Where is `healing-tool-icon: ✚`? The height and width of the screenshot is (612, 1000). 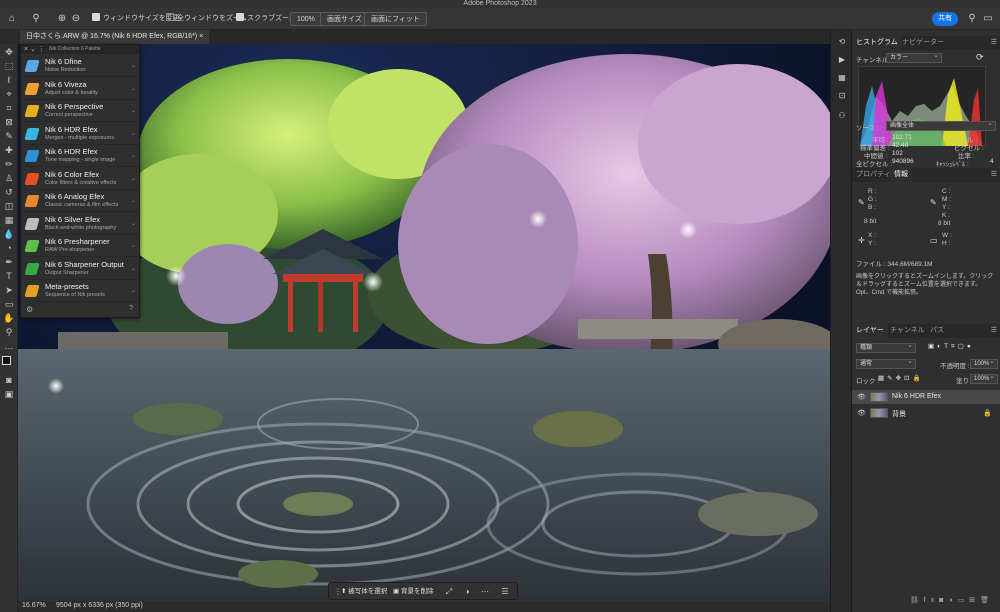
healing-tool-icon: ✚ is located at coordinates (9, 150).